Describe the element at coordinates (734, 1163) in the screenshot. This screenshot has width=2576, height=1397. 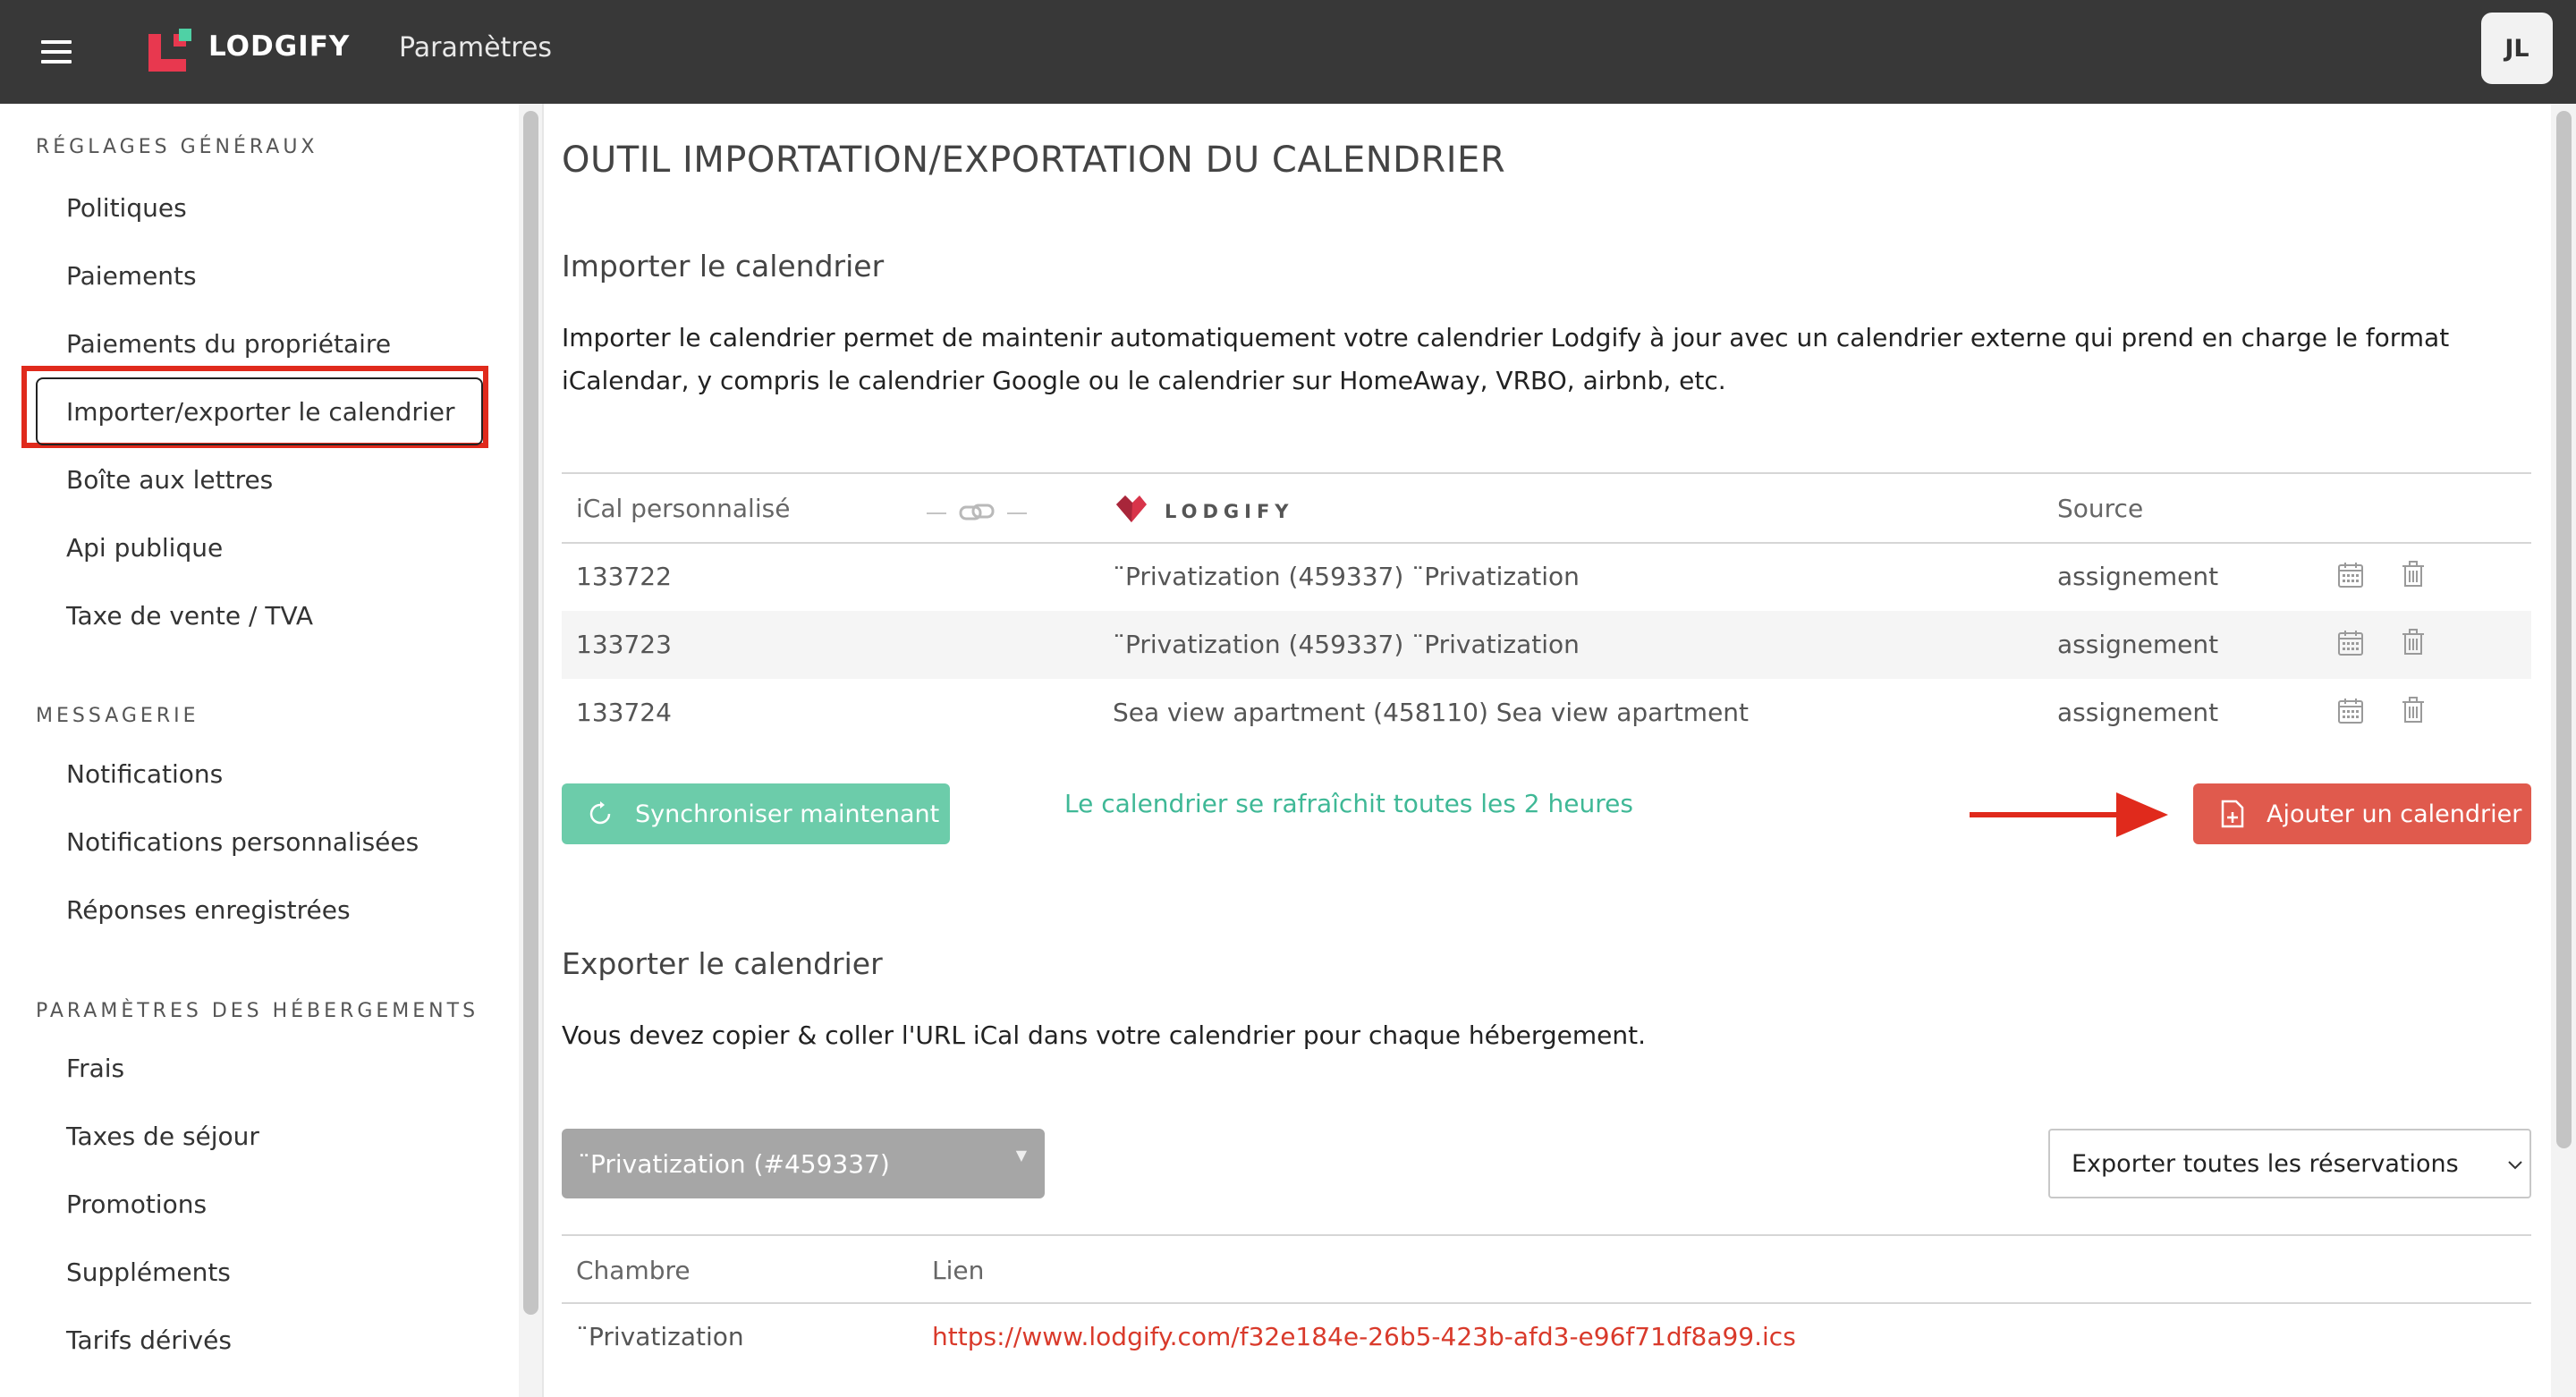
I see `property-select-value: ¨Privatization (#459337)` at that location.